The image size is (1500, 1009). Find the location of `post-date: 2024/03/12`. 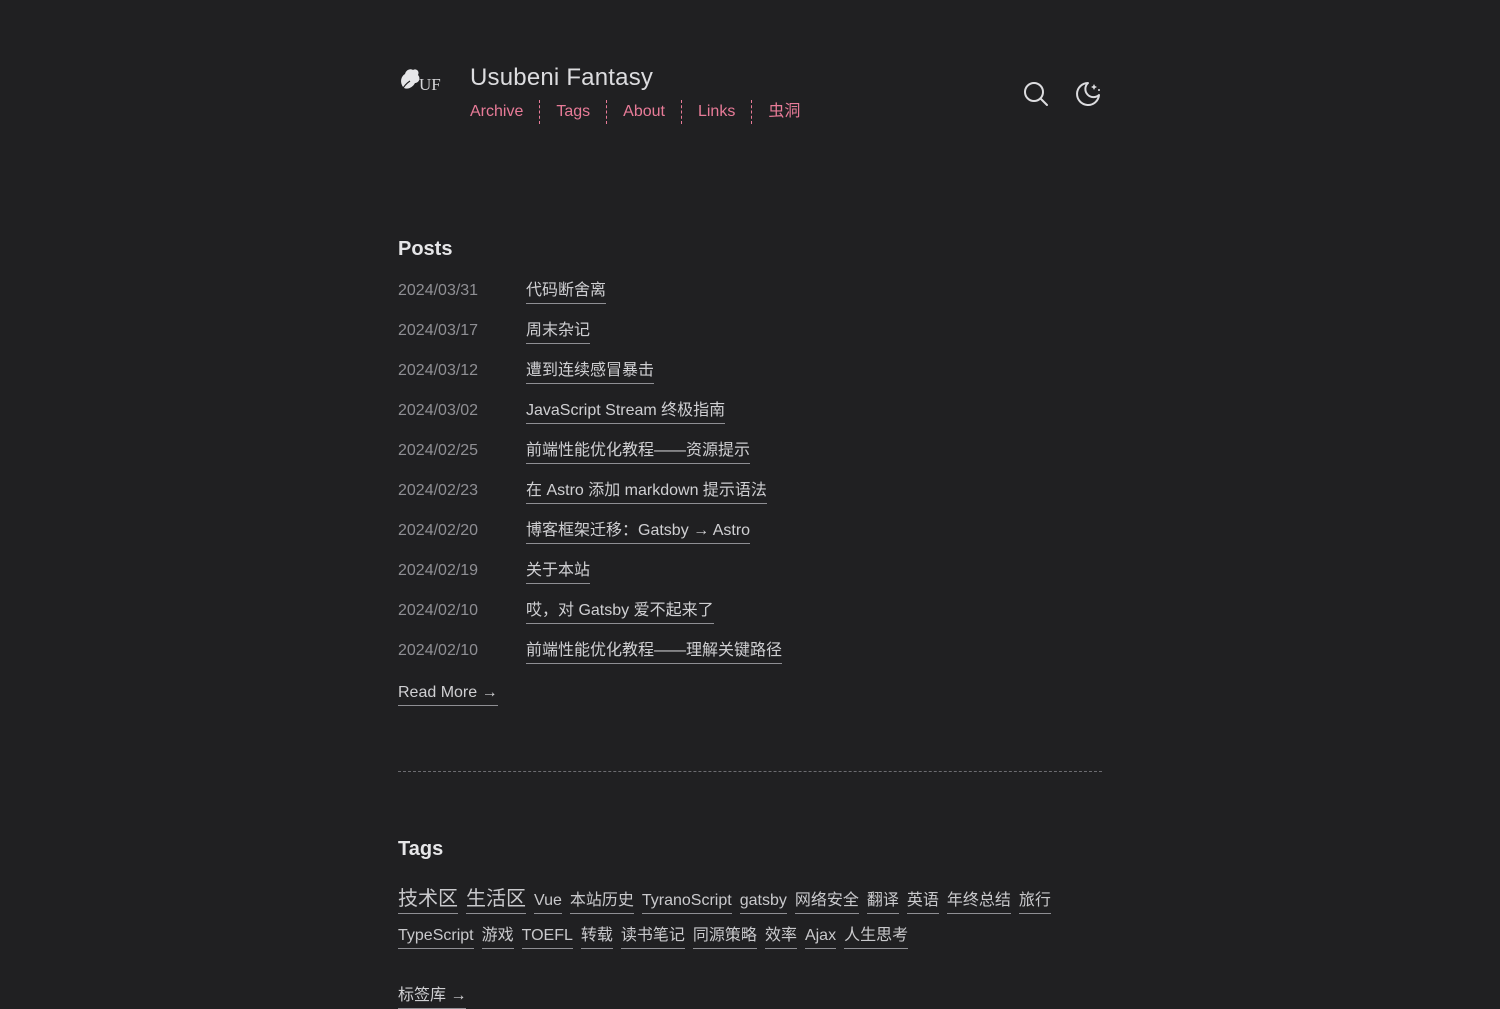

post-date: 2024/03/12 is located at coordinates (438, 370).